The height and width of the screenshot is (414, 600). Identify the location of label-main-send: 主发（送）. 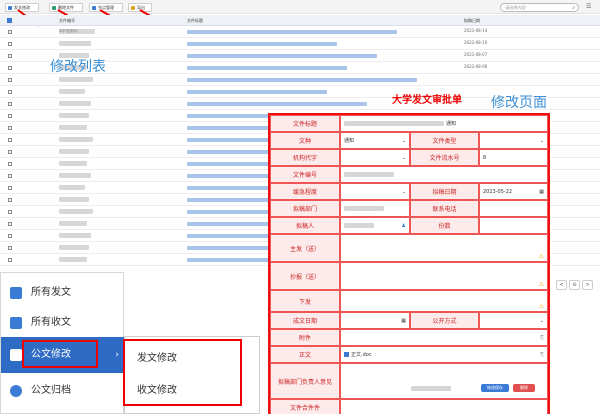
(305, 248).